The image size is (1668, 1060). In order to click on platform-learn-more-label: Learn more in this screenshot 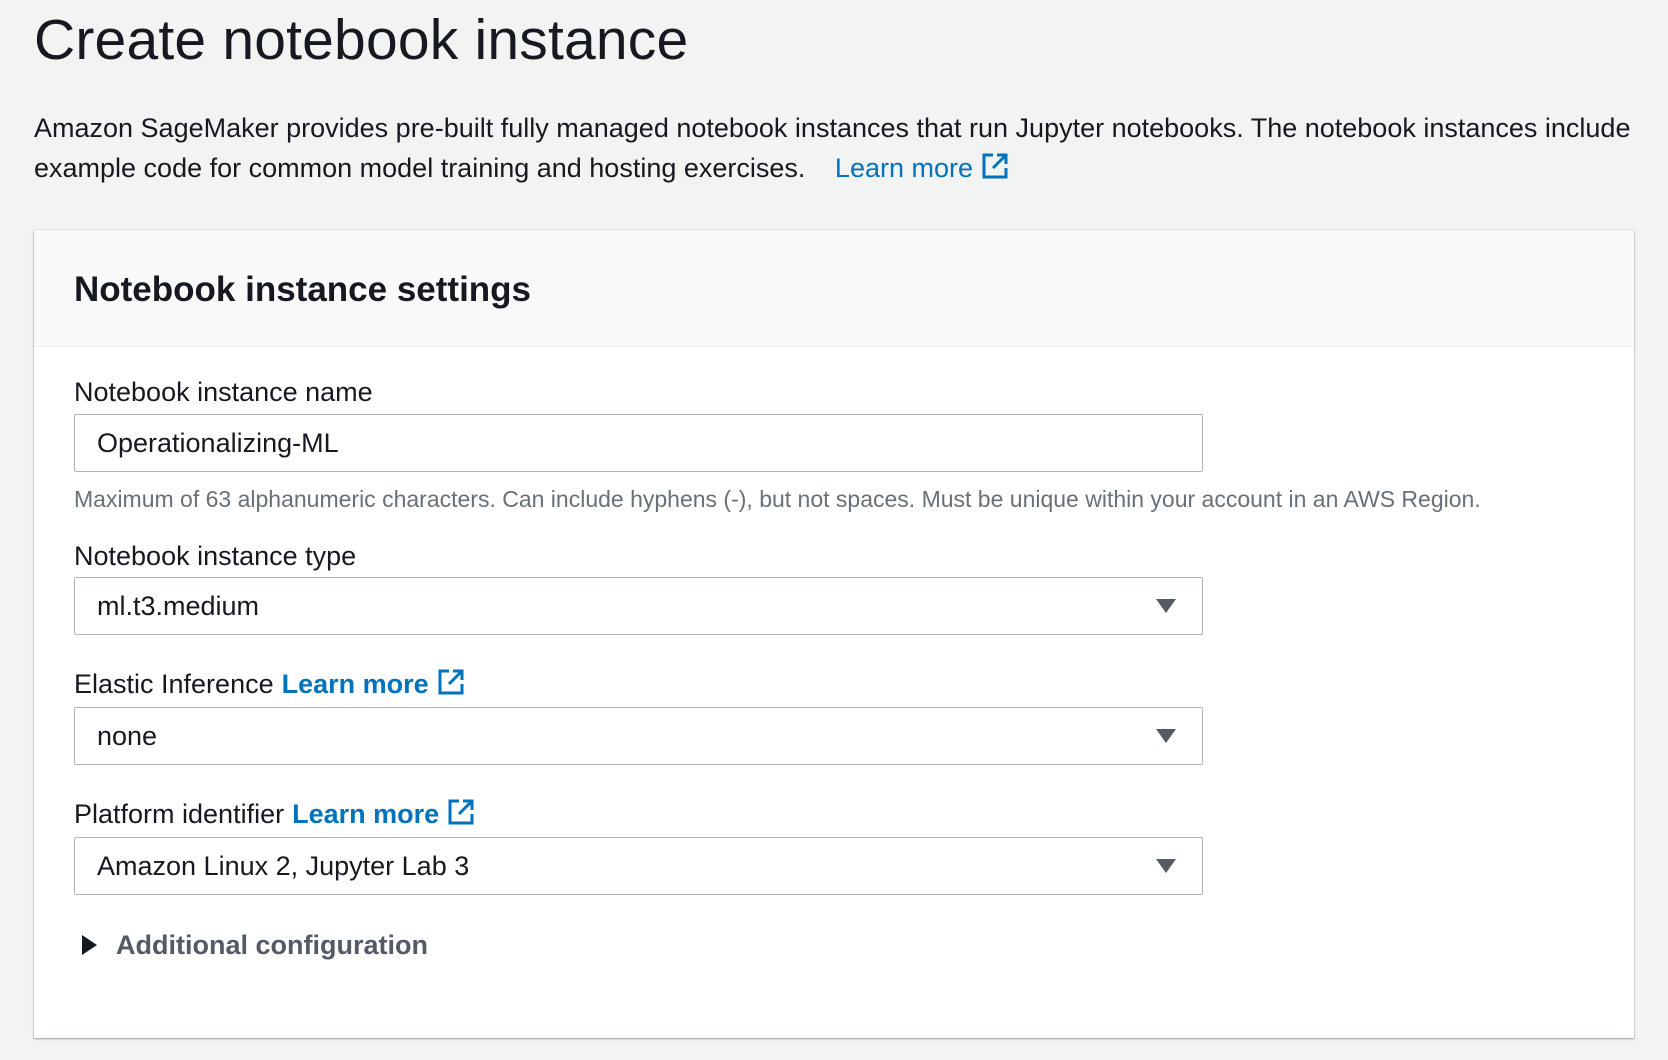, I will do `click(366, 814)`.